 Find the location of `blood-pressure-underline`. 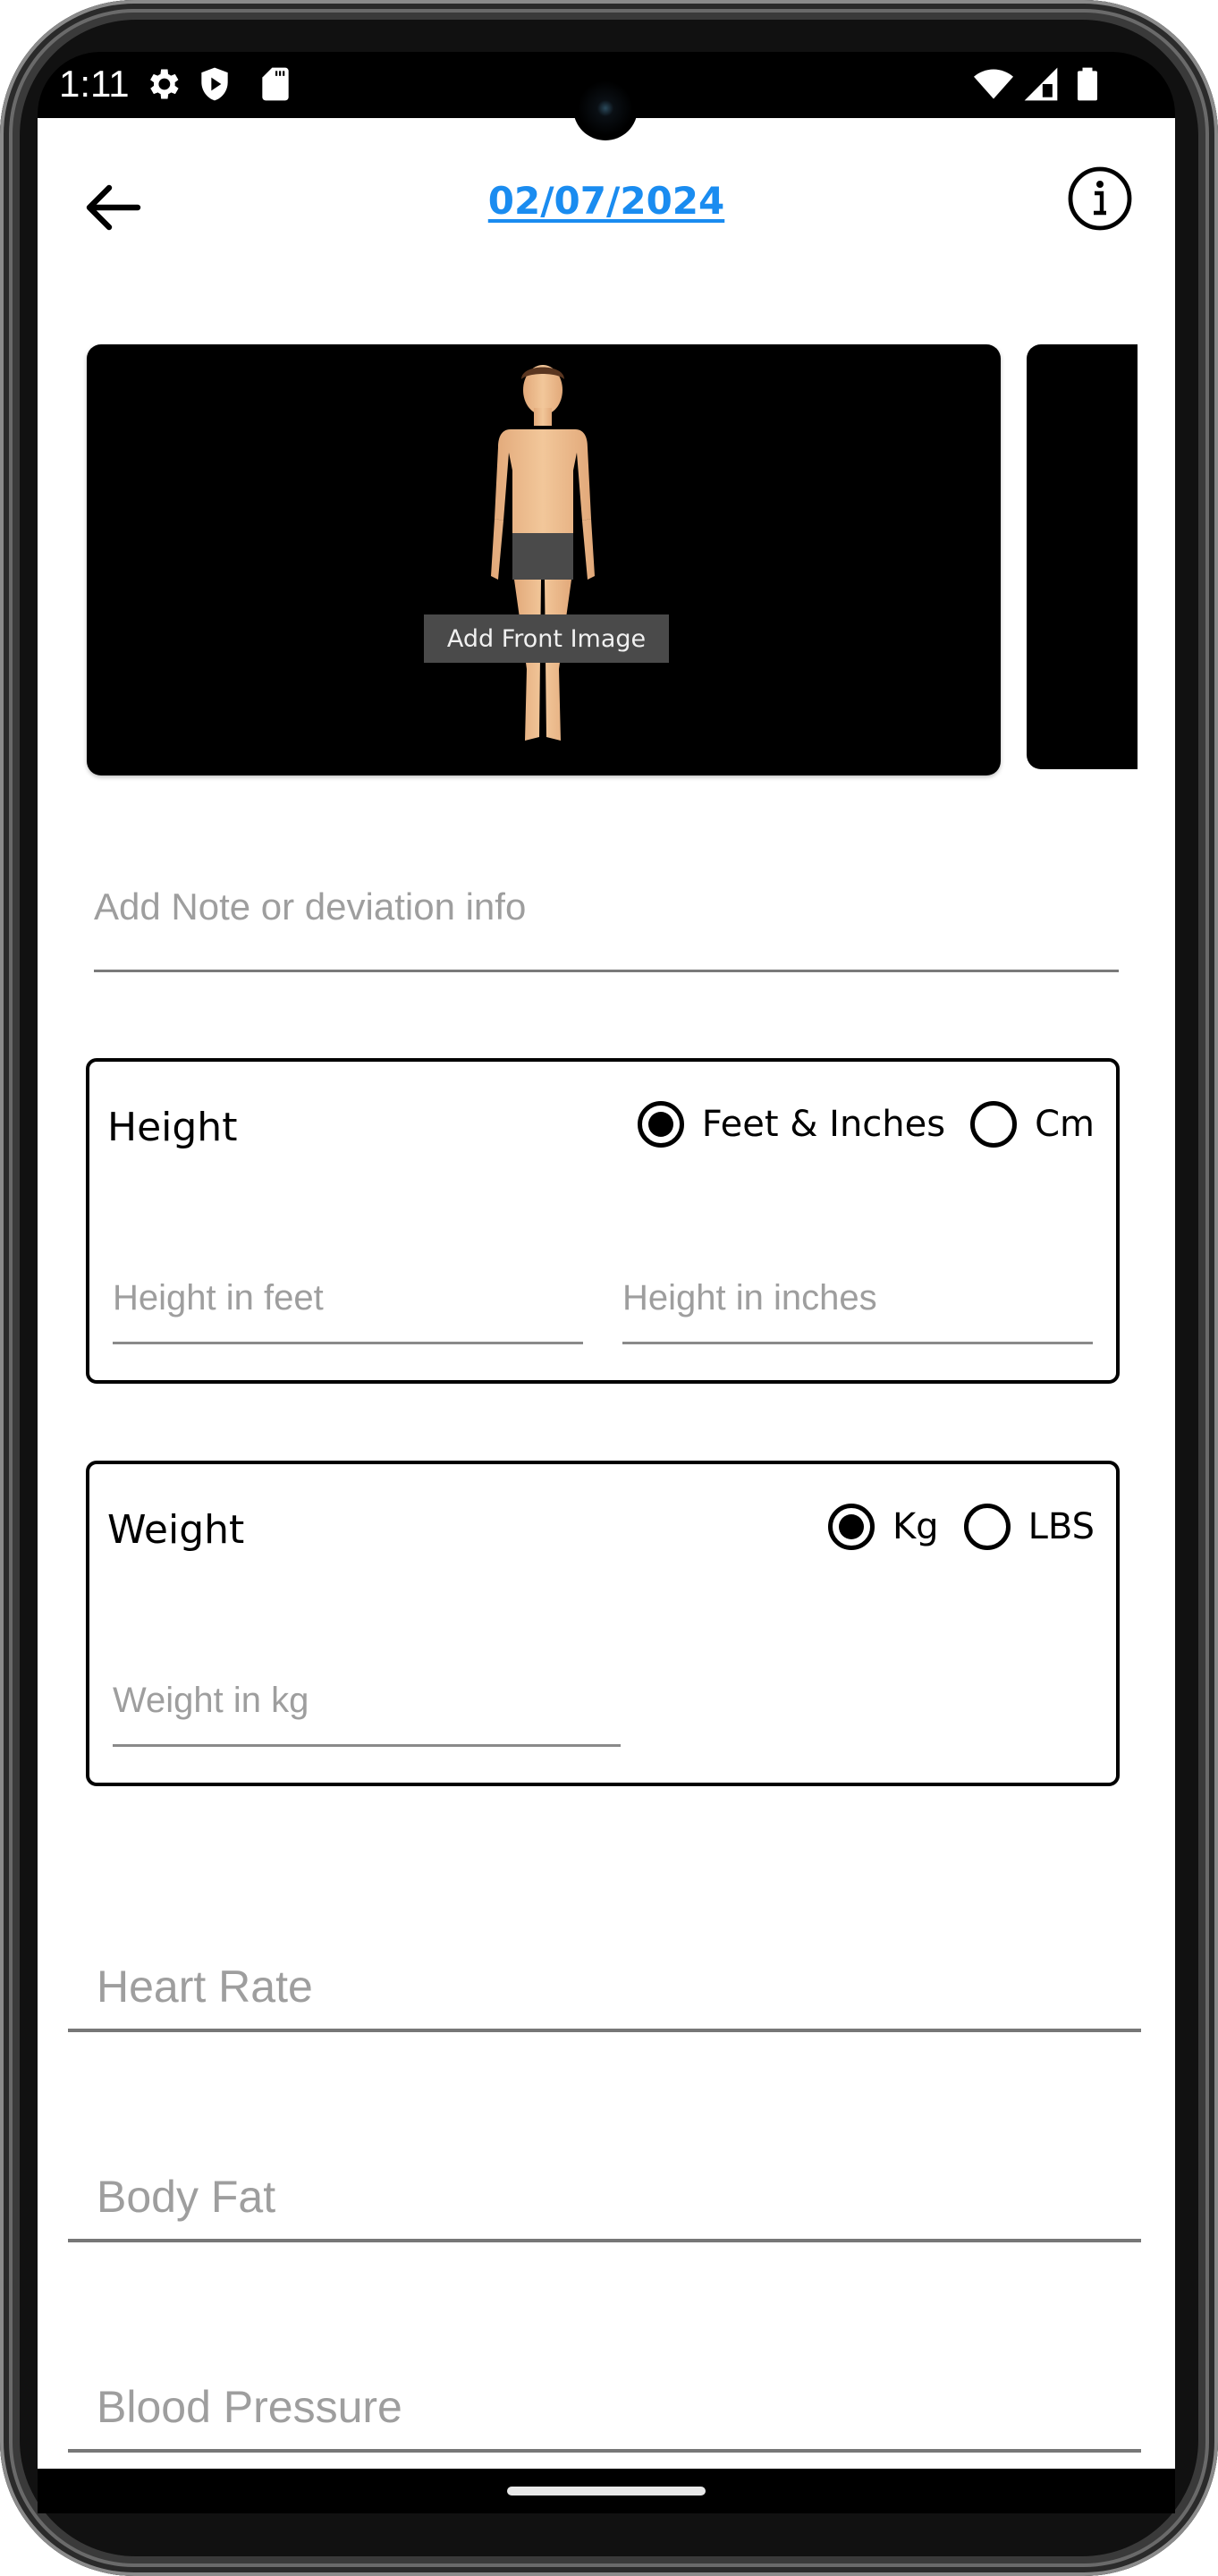

blood-pressure-underline is located at coordinates (604, 2451).